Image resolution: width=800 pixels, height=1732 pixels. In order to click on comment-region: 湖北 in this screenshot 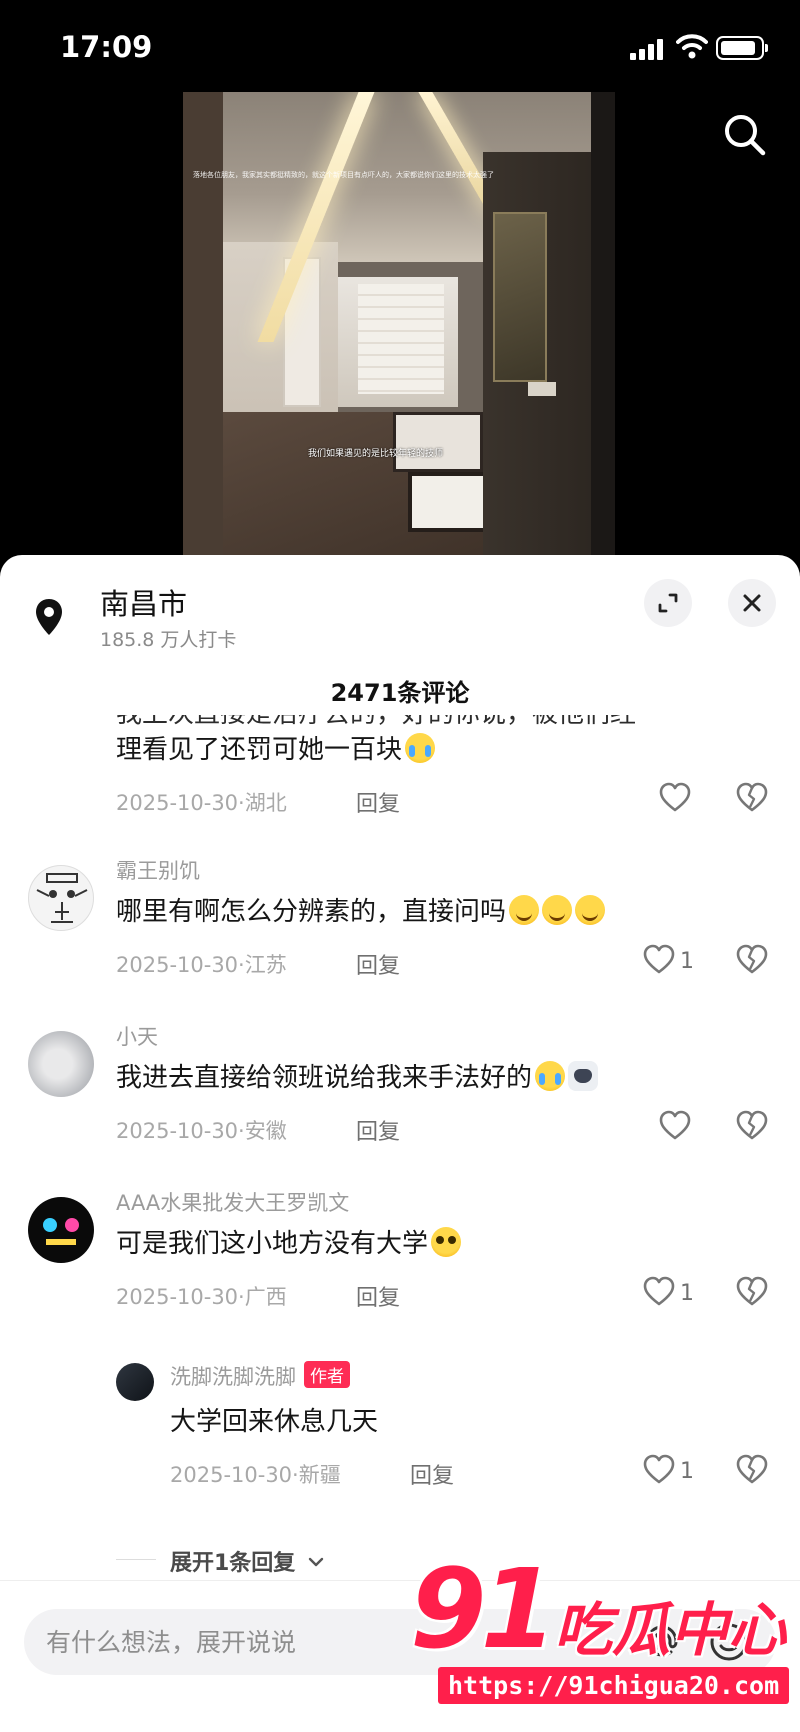, I will do `click(265, 803)`.